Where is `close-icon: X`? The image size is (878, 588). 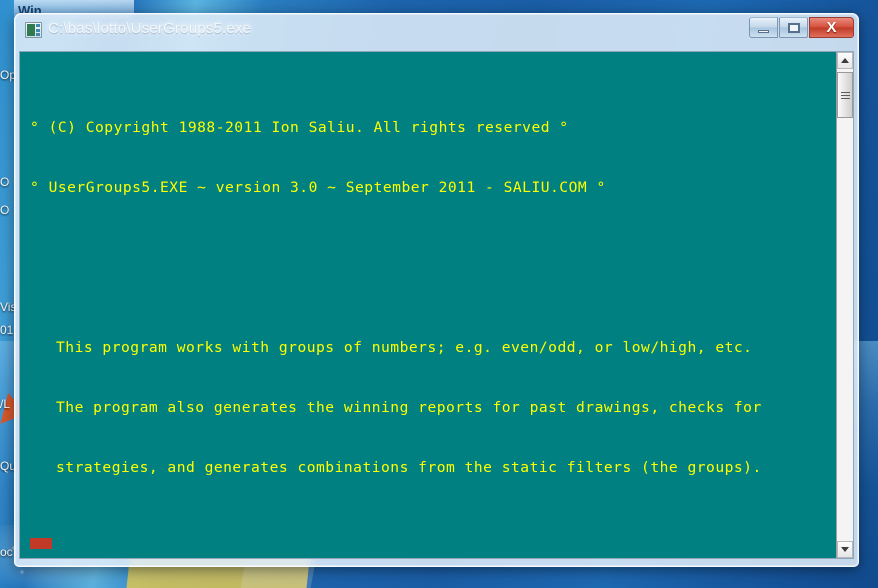
close-icon: X is located at coordinates (831, 27).